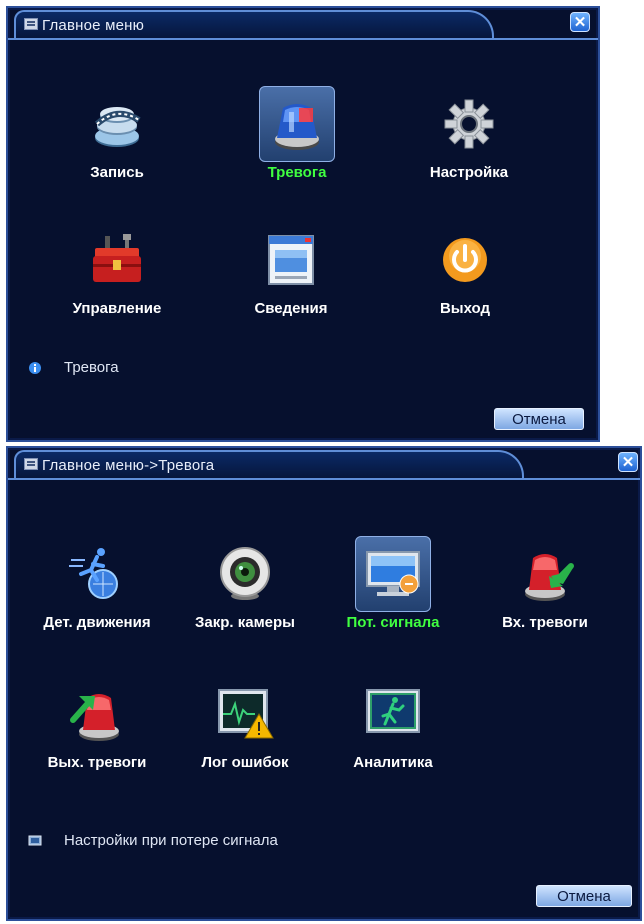  Describe the element at coordinates (291, 260) in the screenshot. I see `info-window-icon` at that location.